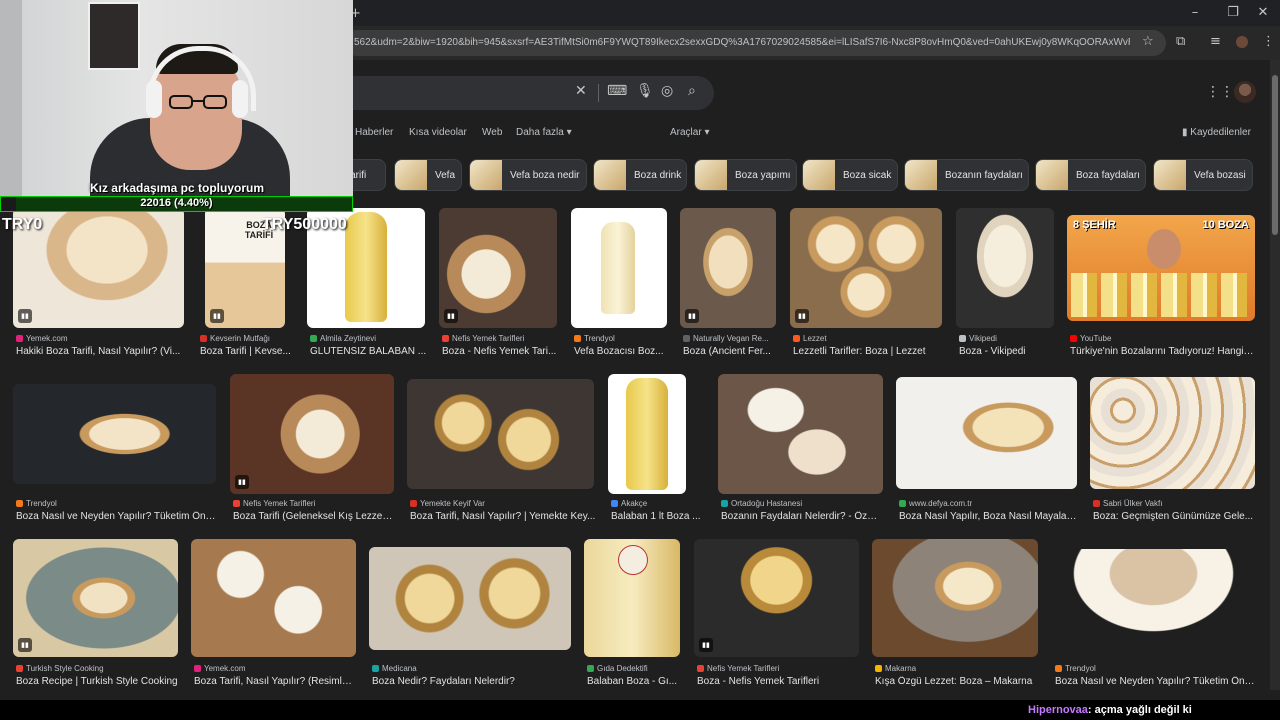 This screenshot has height=720, width=1280. I want to click on result-source: Sabri Ülker Vakfı, so click(1174, 503).